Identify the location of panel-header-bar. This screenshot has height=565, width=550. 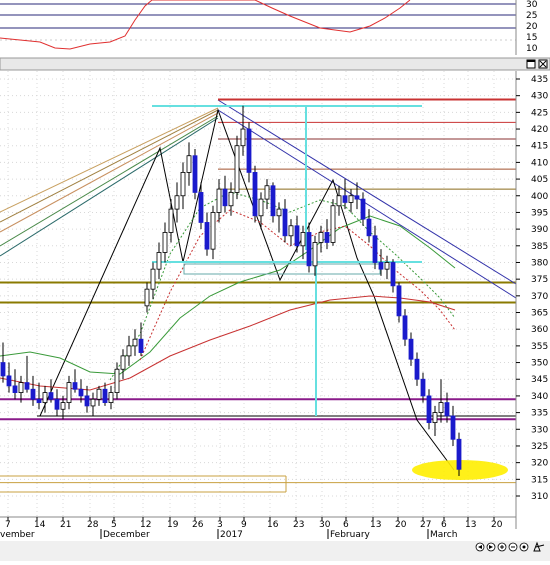
(275, 64).